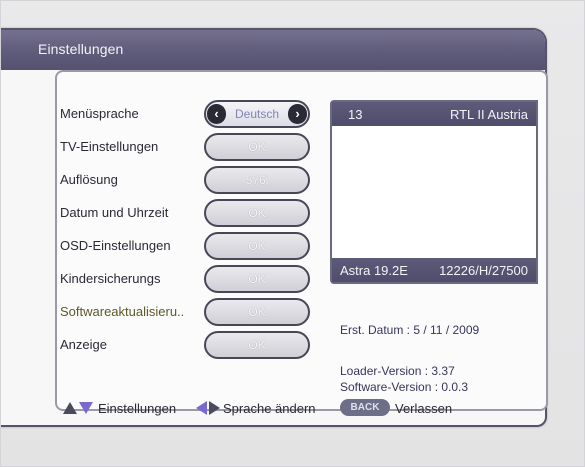 The width and height of the screenshot is (585, 467). Describe the element at coordinates (83, 344) in the screenshot. I see `menu-label: Anzeige` at that location.